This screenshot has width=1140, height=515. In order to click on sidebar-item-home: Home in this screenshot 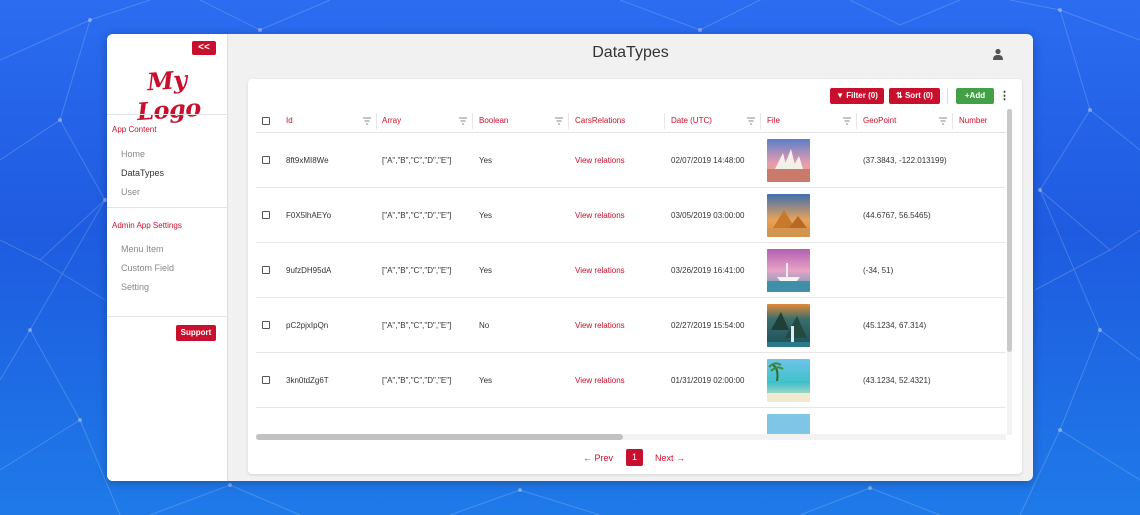, I will do `click(133, 154)`.